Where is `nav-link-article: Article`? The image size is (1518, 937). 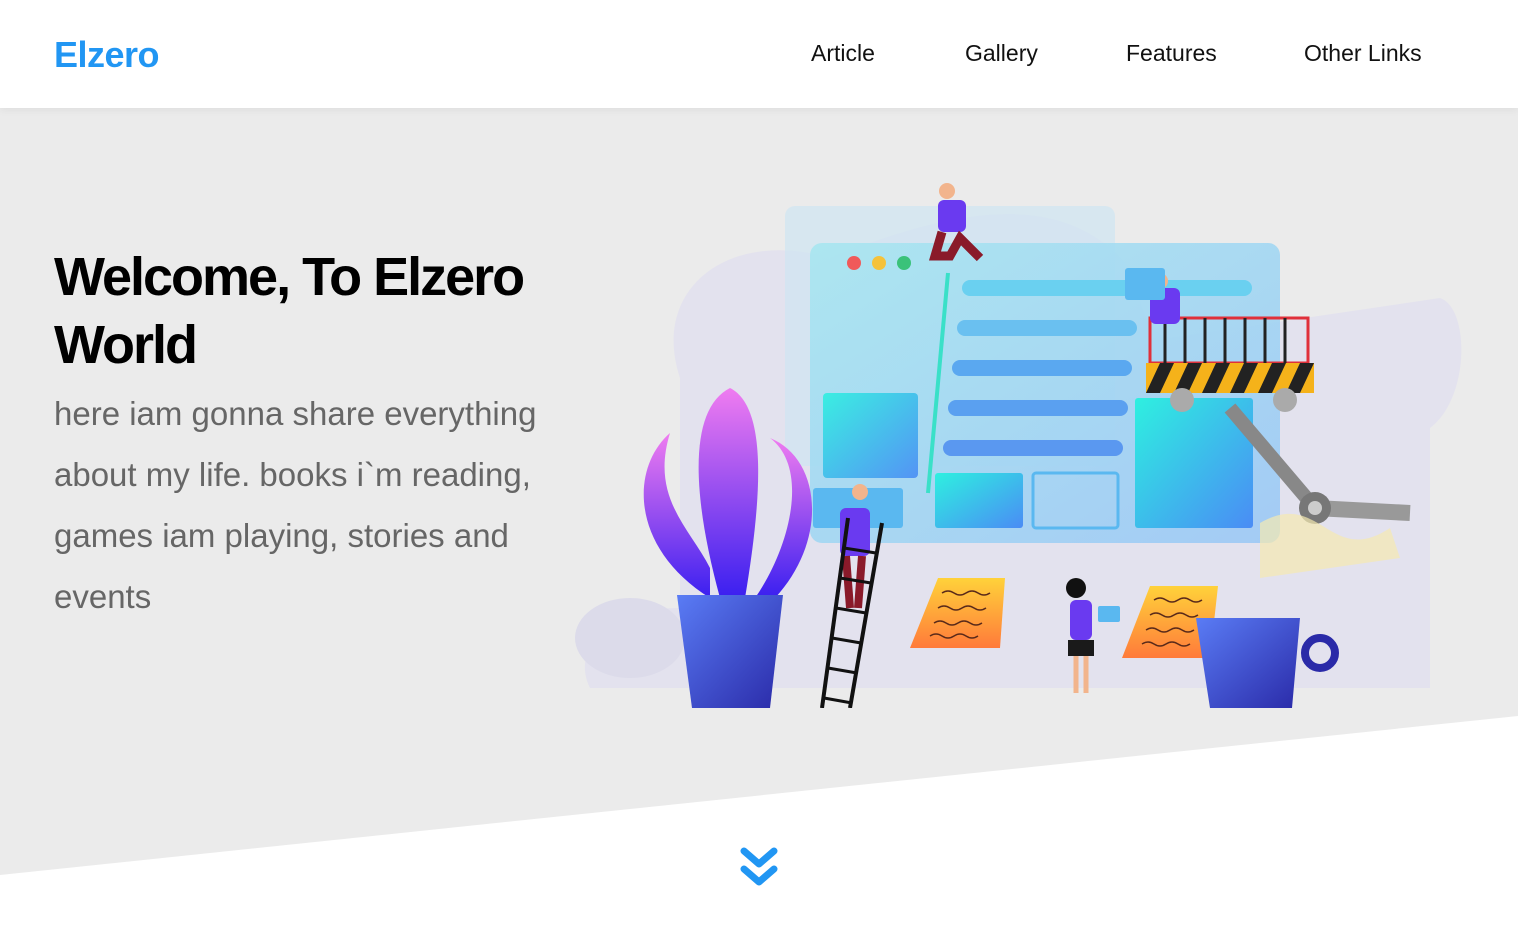 nav-link-article: Article is located at coordinates (843, 53).